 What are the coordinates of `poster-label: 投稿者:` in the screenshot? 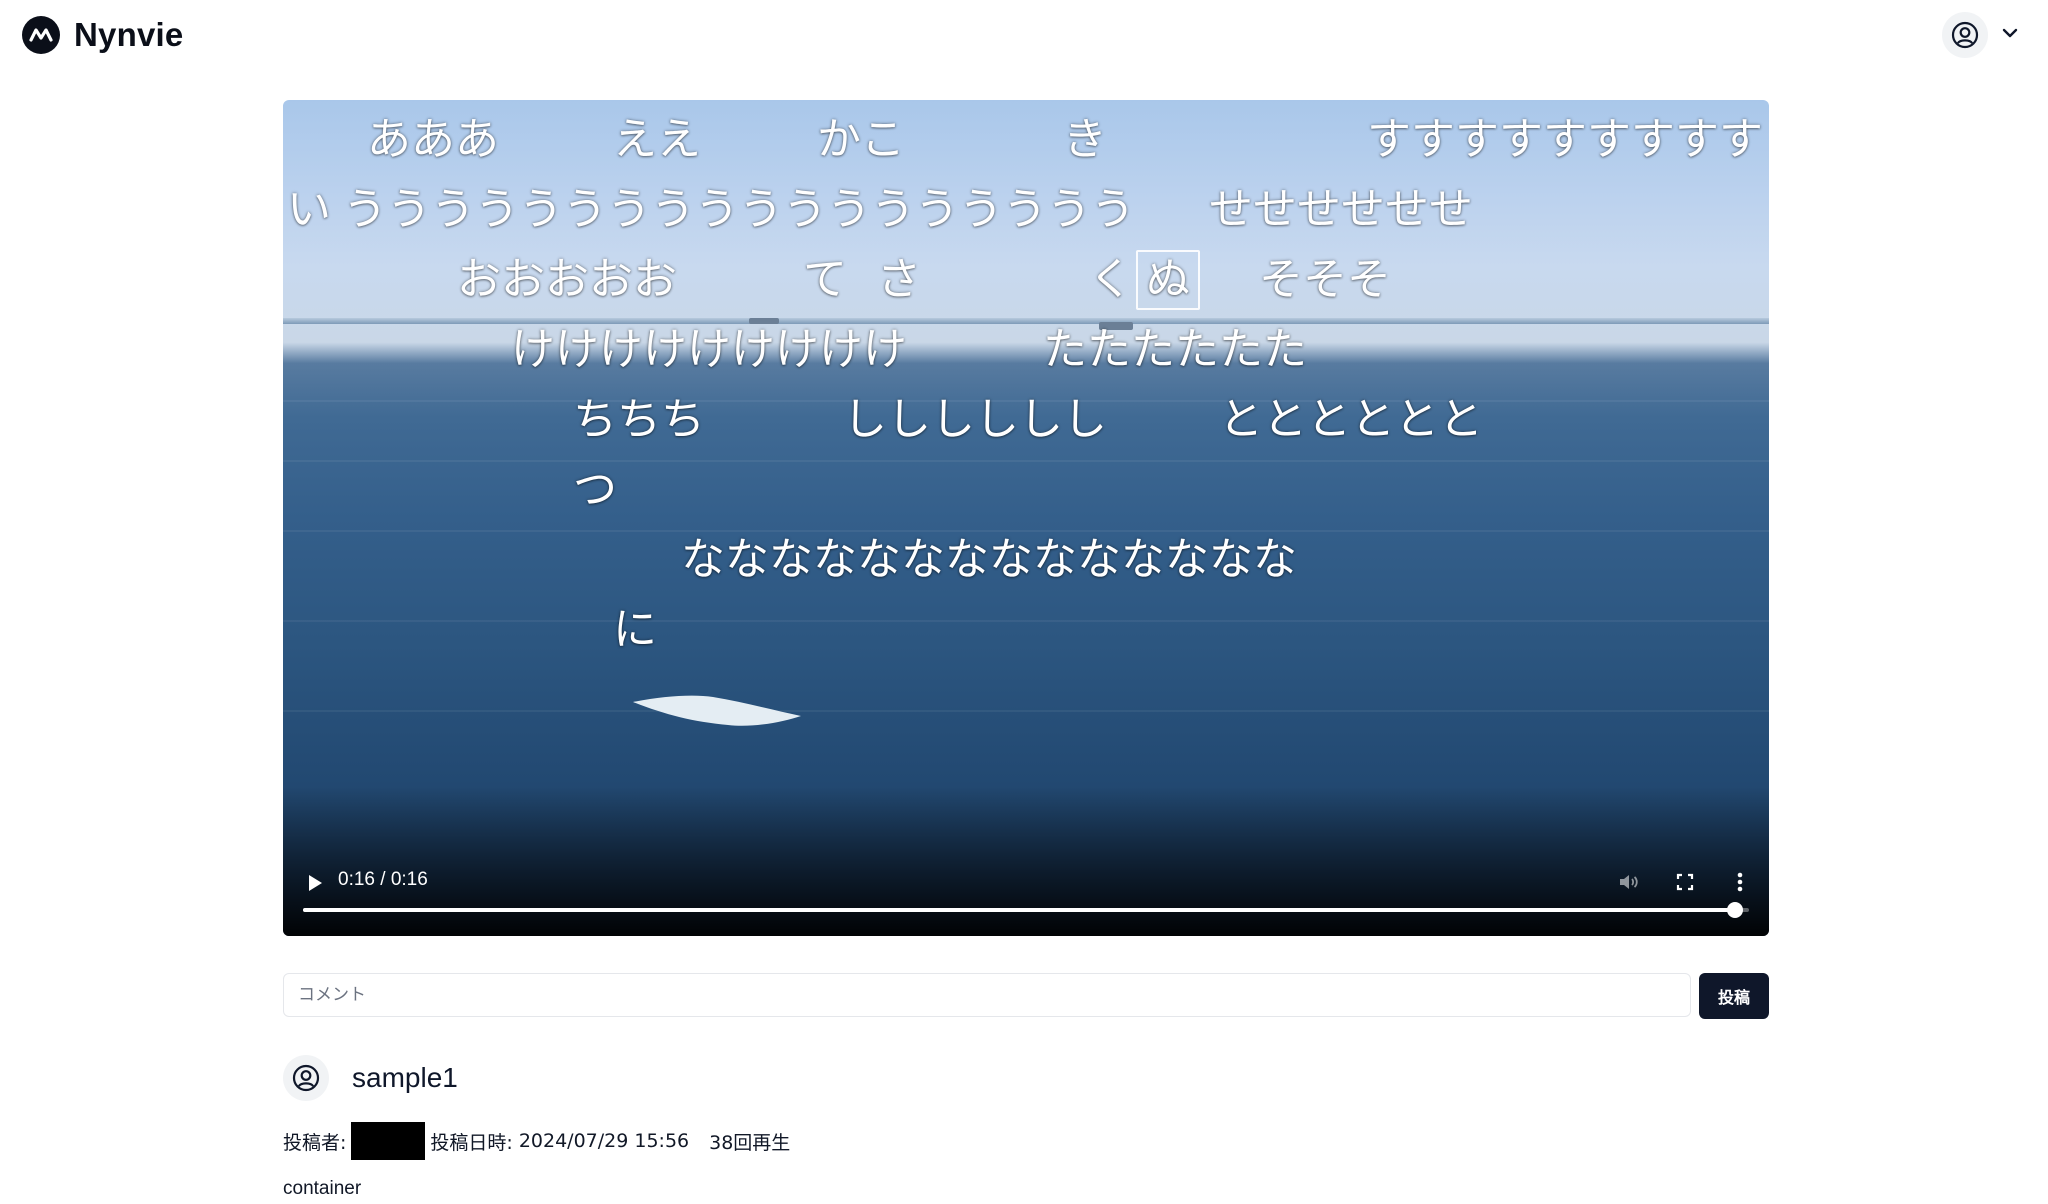 It's located at (315, 1142).